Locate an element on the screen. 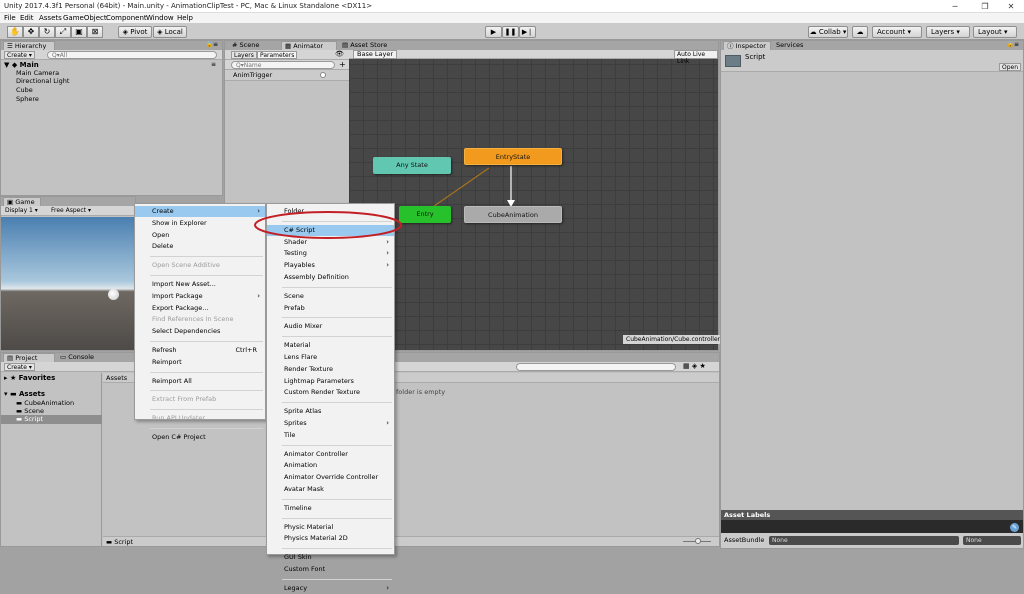 Image resolution: width=1024 pixels, height=594 pixels. rotate-tool-icon: ↻ is located at coordinates (47, 32).